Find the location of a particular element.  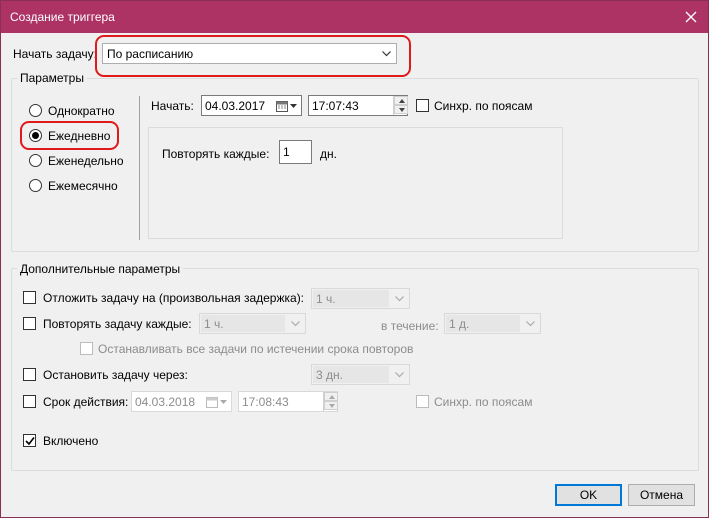

stop-after-value: 3 дн. is located at coordinates (329, 375).